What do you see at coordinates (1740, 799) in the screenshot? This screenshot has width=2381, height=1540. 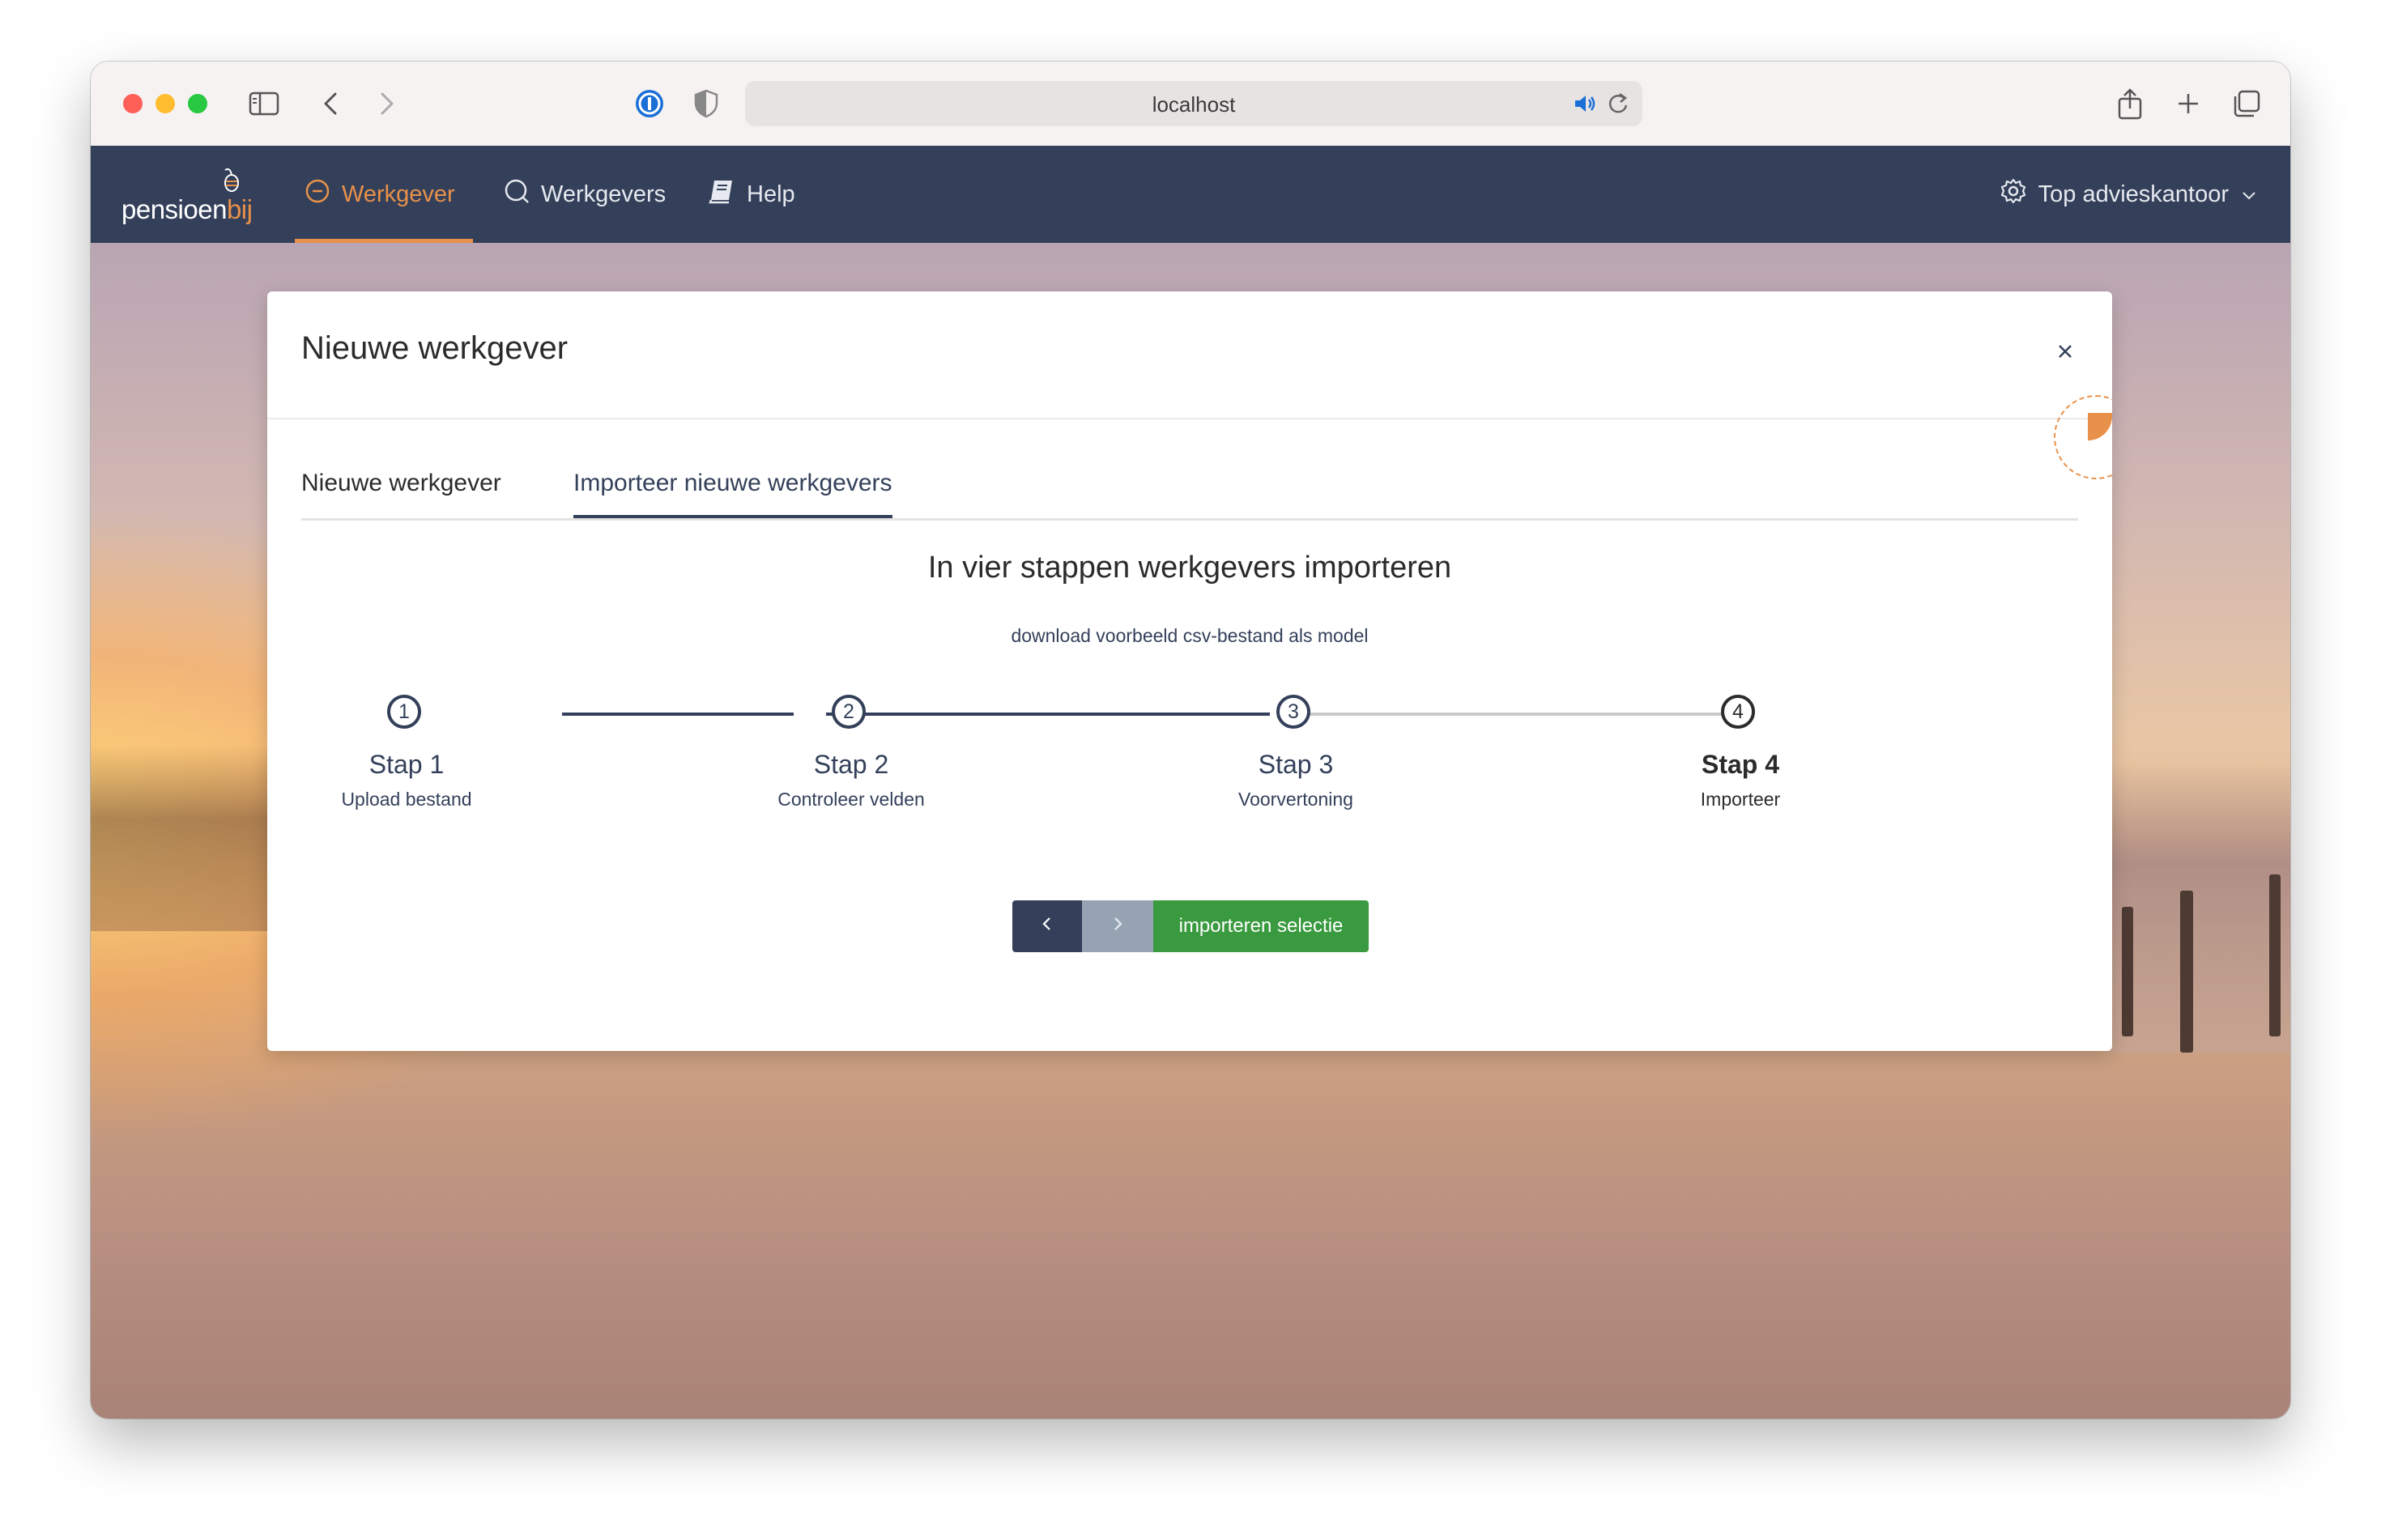 I see `step-subtitle: Importeer` at bounding box center [1740, 799].